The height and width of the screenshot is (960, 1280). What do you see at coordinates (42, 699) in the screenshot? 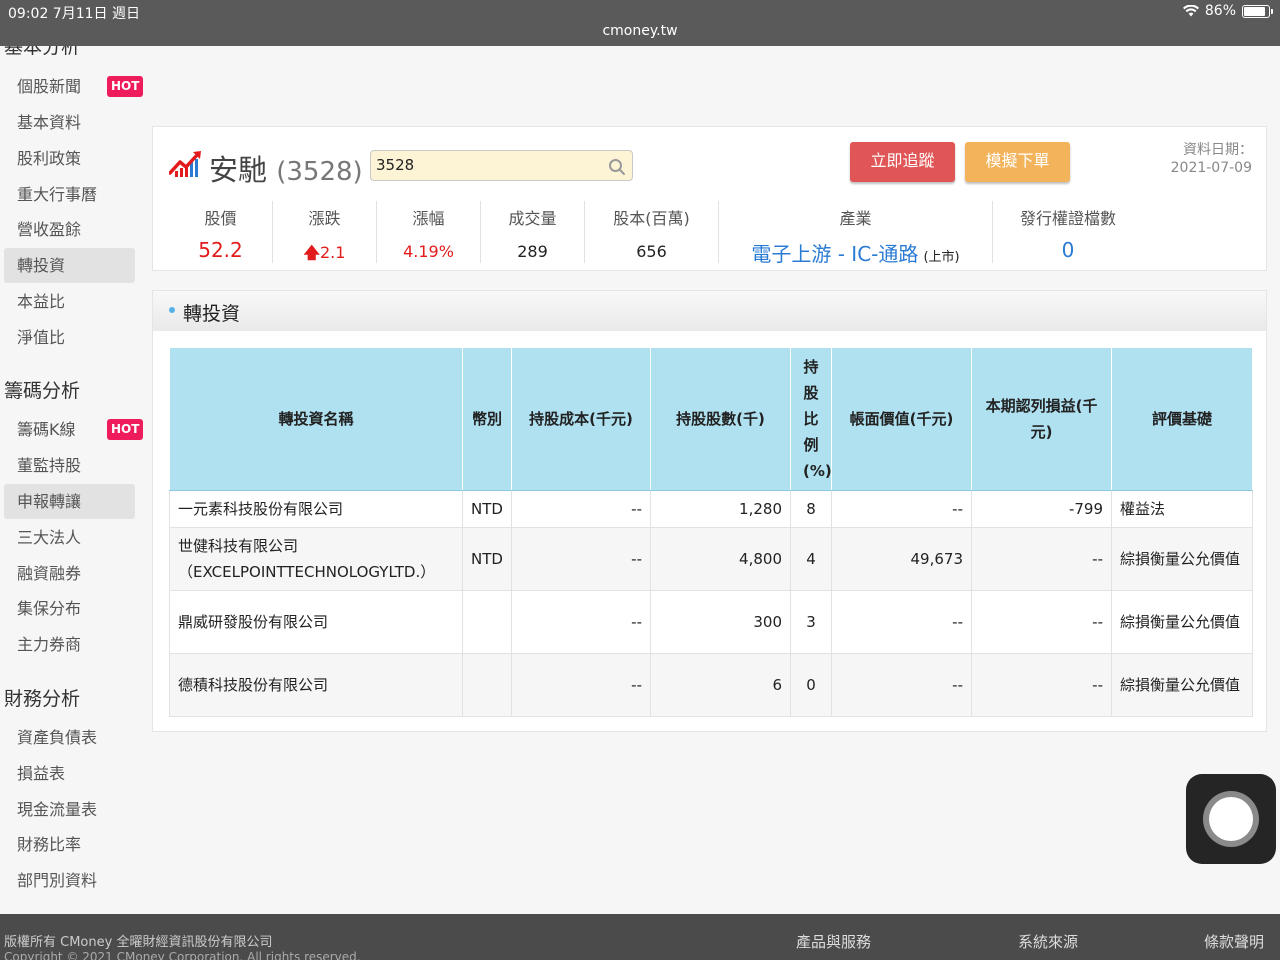
I see `sidebar-section-title: 財務分析` at bounding box center [42, 699].